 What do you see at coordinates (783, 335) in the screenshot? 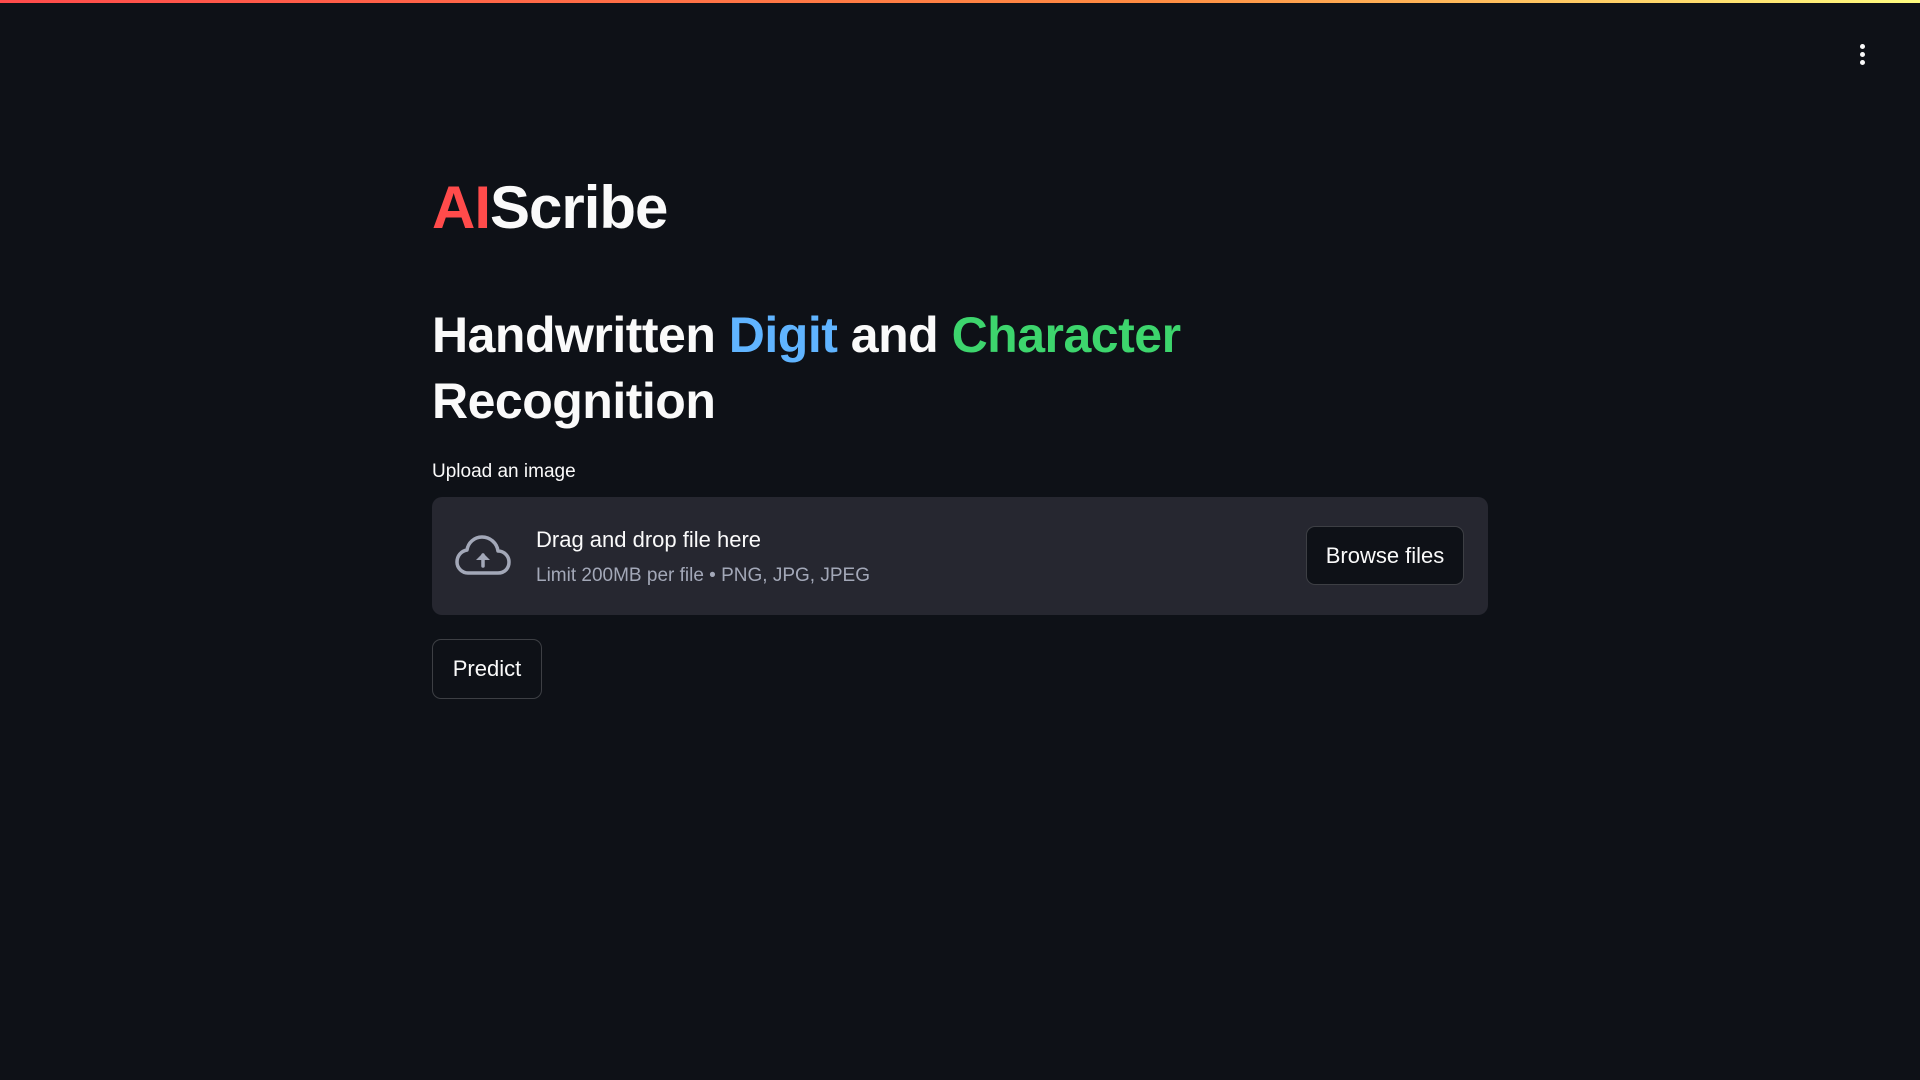
I see `subtitle-digit: Digit` at bounding box center [783, 335].